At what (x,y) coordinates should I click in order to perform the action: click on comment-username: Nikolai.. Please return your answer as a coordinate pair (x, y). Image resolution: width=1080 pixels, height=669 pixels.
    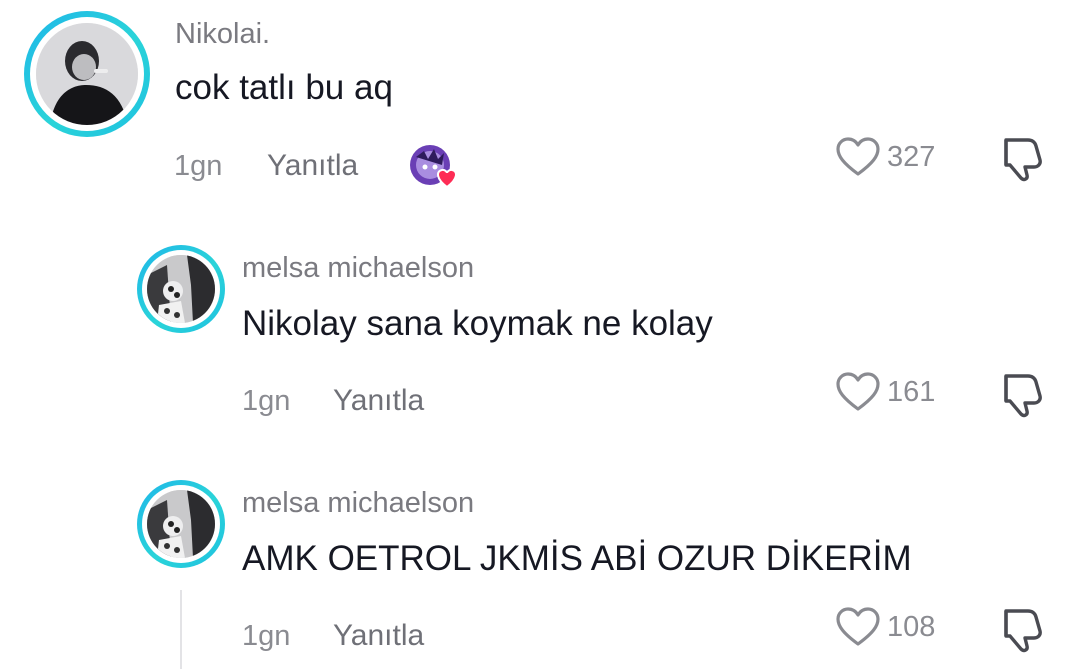
    Looking at the image, I should click on (222, 34).